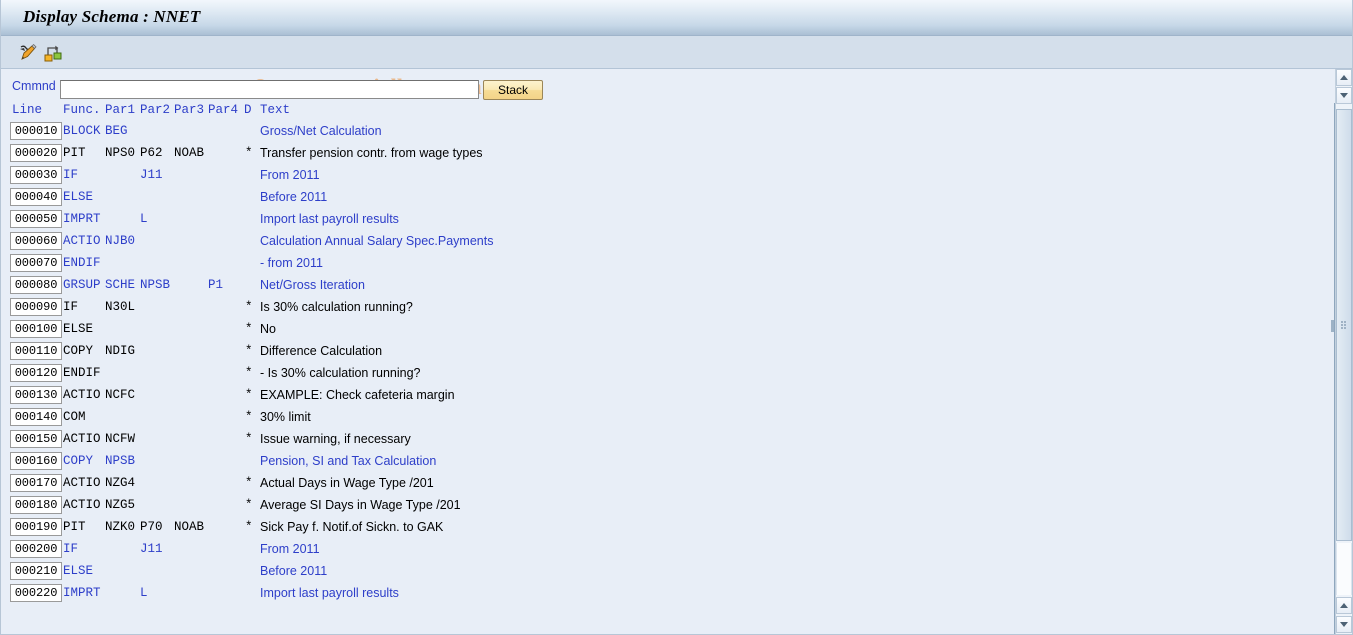 Image resolution: width=1353 pixels, height=635 pixels. I want to click on cell-text: Pension, SI and Tax Calculation, so click(348, 461).